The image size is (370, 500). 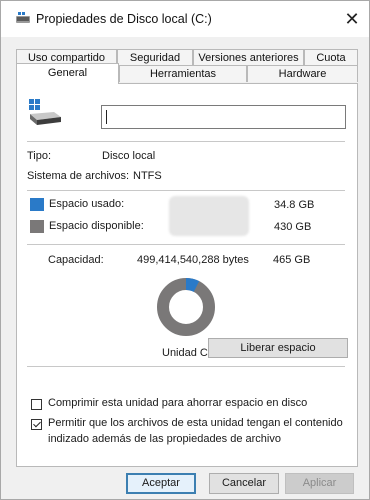 What do you see at coordinates (87, 204) in the screenshot?
I see `used-space-label: Espacio usado:` at bounding box center [87, 204].